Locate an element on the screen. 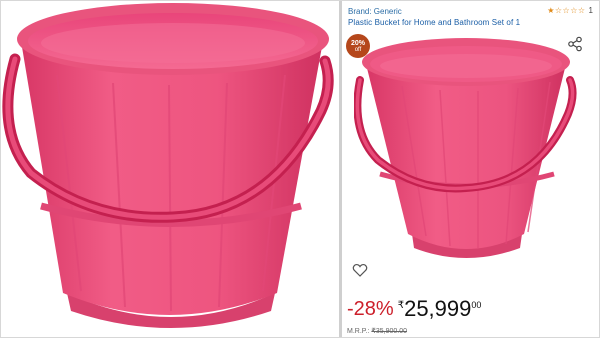 The width and height of the screenshot is (600, 338). mrp-label: M.R.P.: is located at coordinates (358, 331).